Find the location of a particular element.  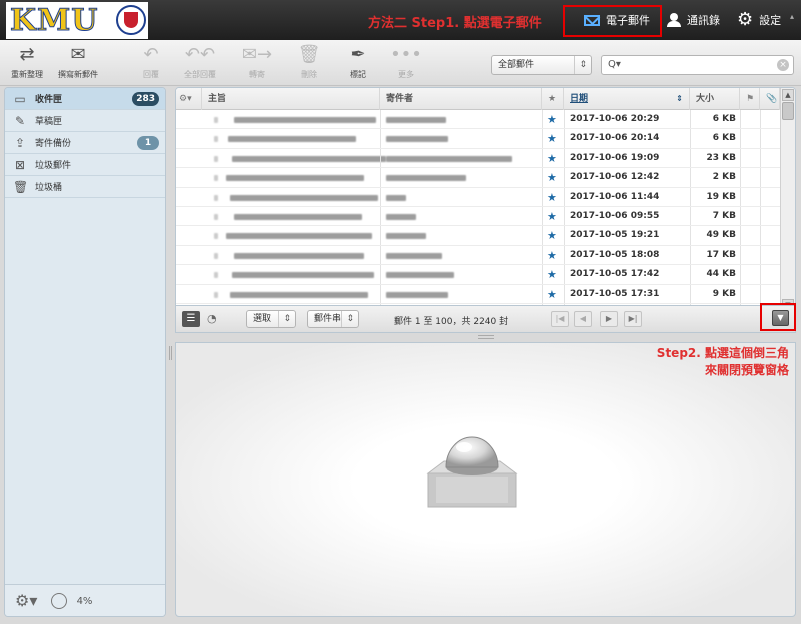

forward-button: ✉→ 轉寄 is located at coordinates (257, 62).